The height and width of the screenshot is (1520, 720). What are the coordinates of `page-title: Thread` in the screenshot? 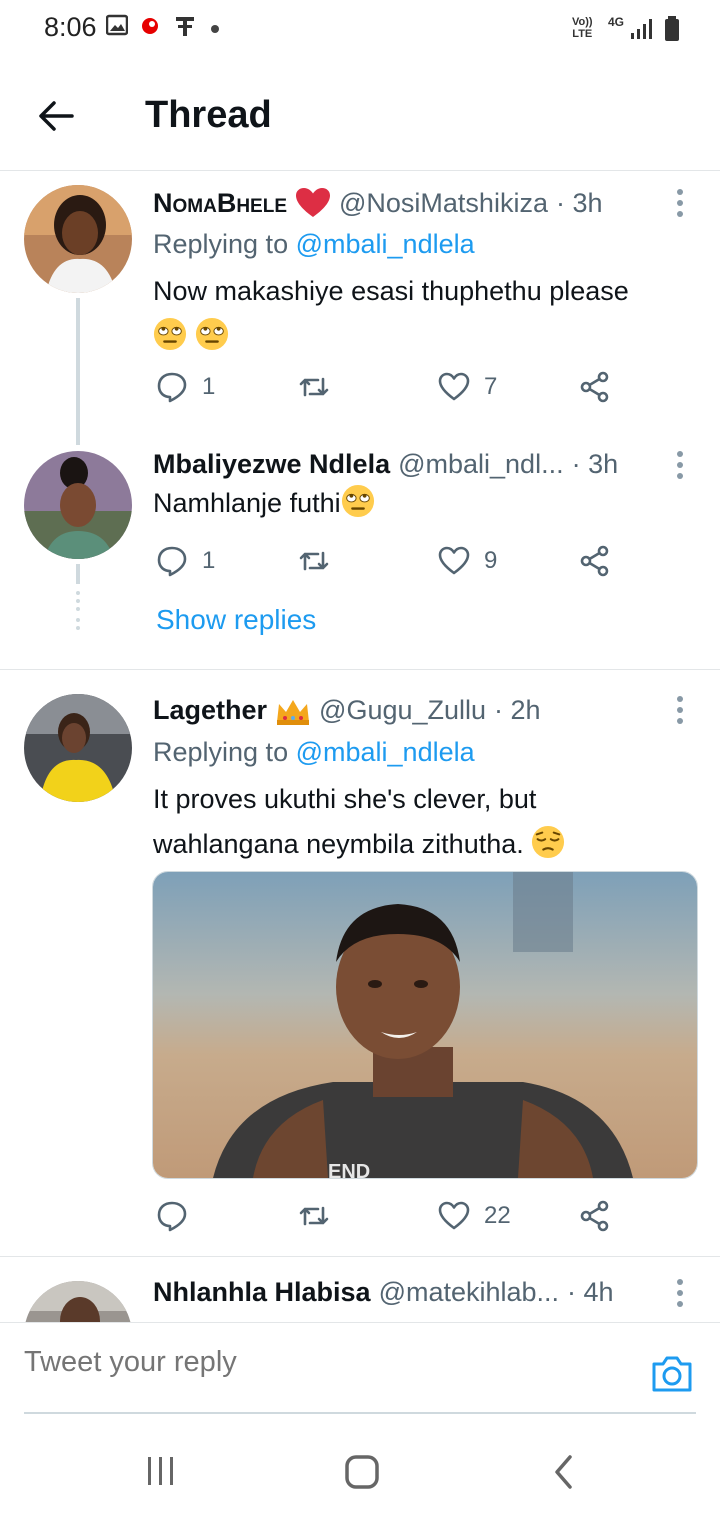 It's located at (208, 115).